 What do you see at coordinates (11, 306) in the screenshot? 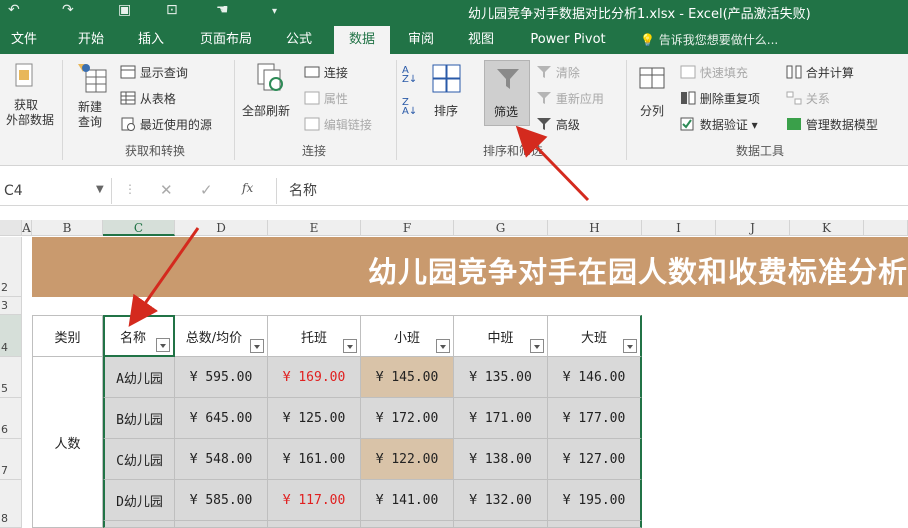
I see `row-header-3: 3` at bounding box center [11, 306].